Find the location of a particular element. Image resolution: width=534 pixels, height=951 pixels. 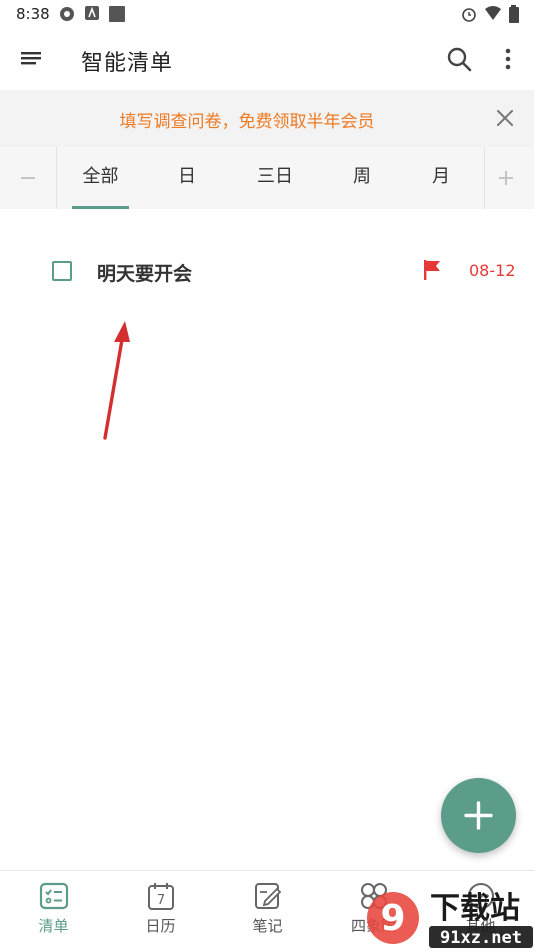

tab-week: 周 is located at coordinates (362, 178).